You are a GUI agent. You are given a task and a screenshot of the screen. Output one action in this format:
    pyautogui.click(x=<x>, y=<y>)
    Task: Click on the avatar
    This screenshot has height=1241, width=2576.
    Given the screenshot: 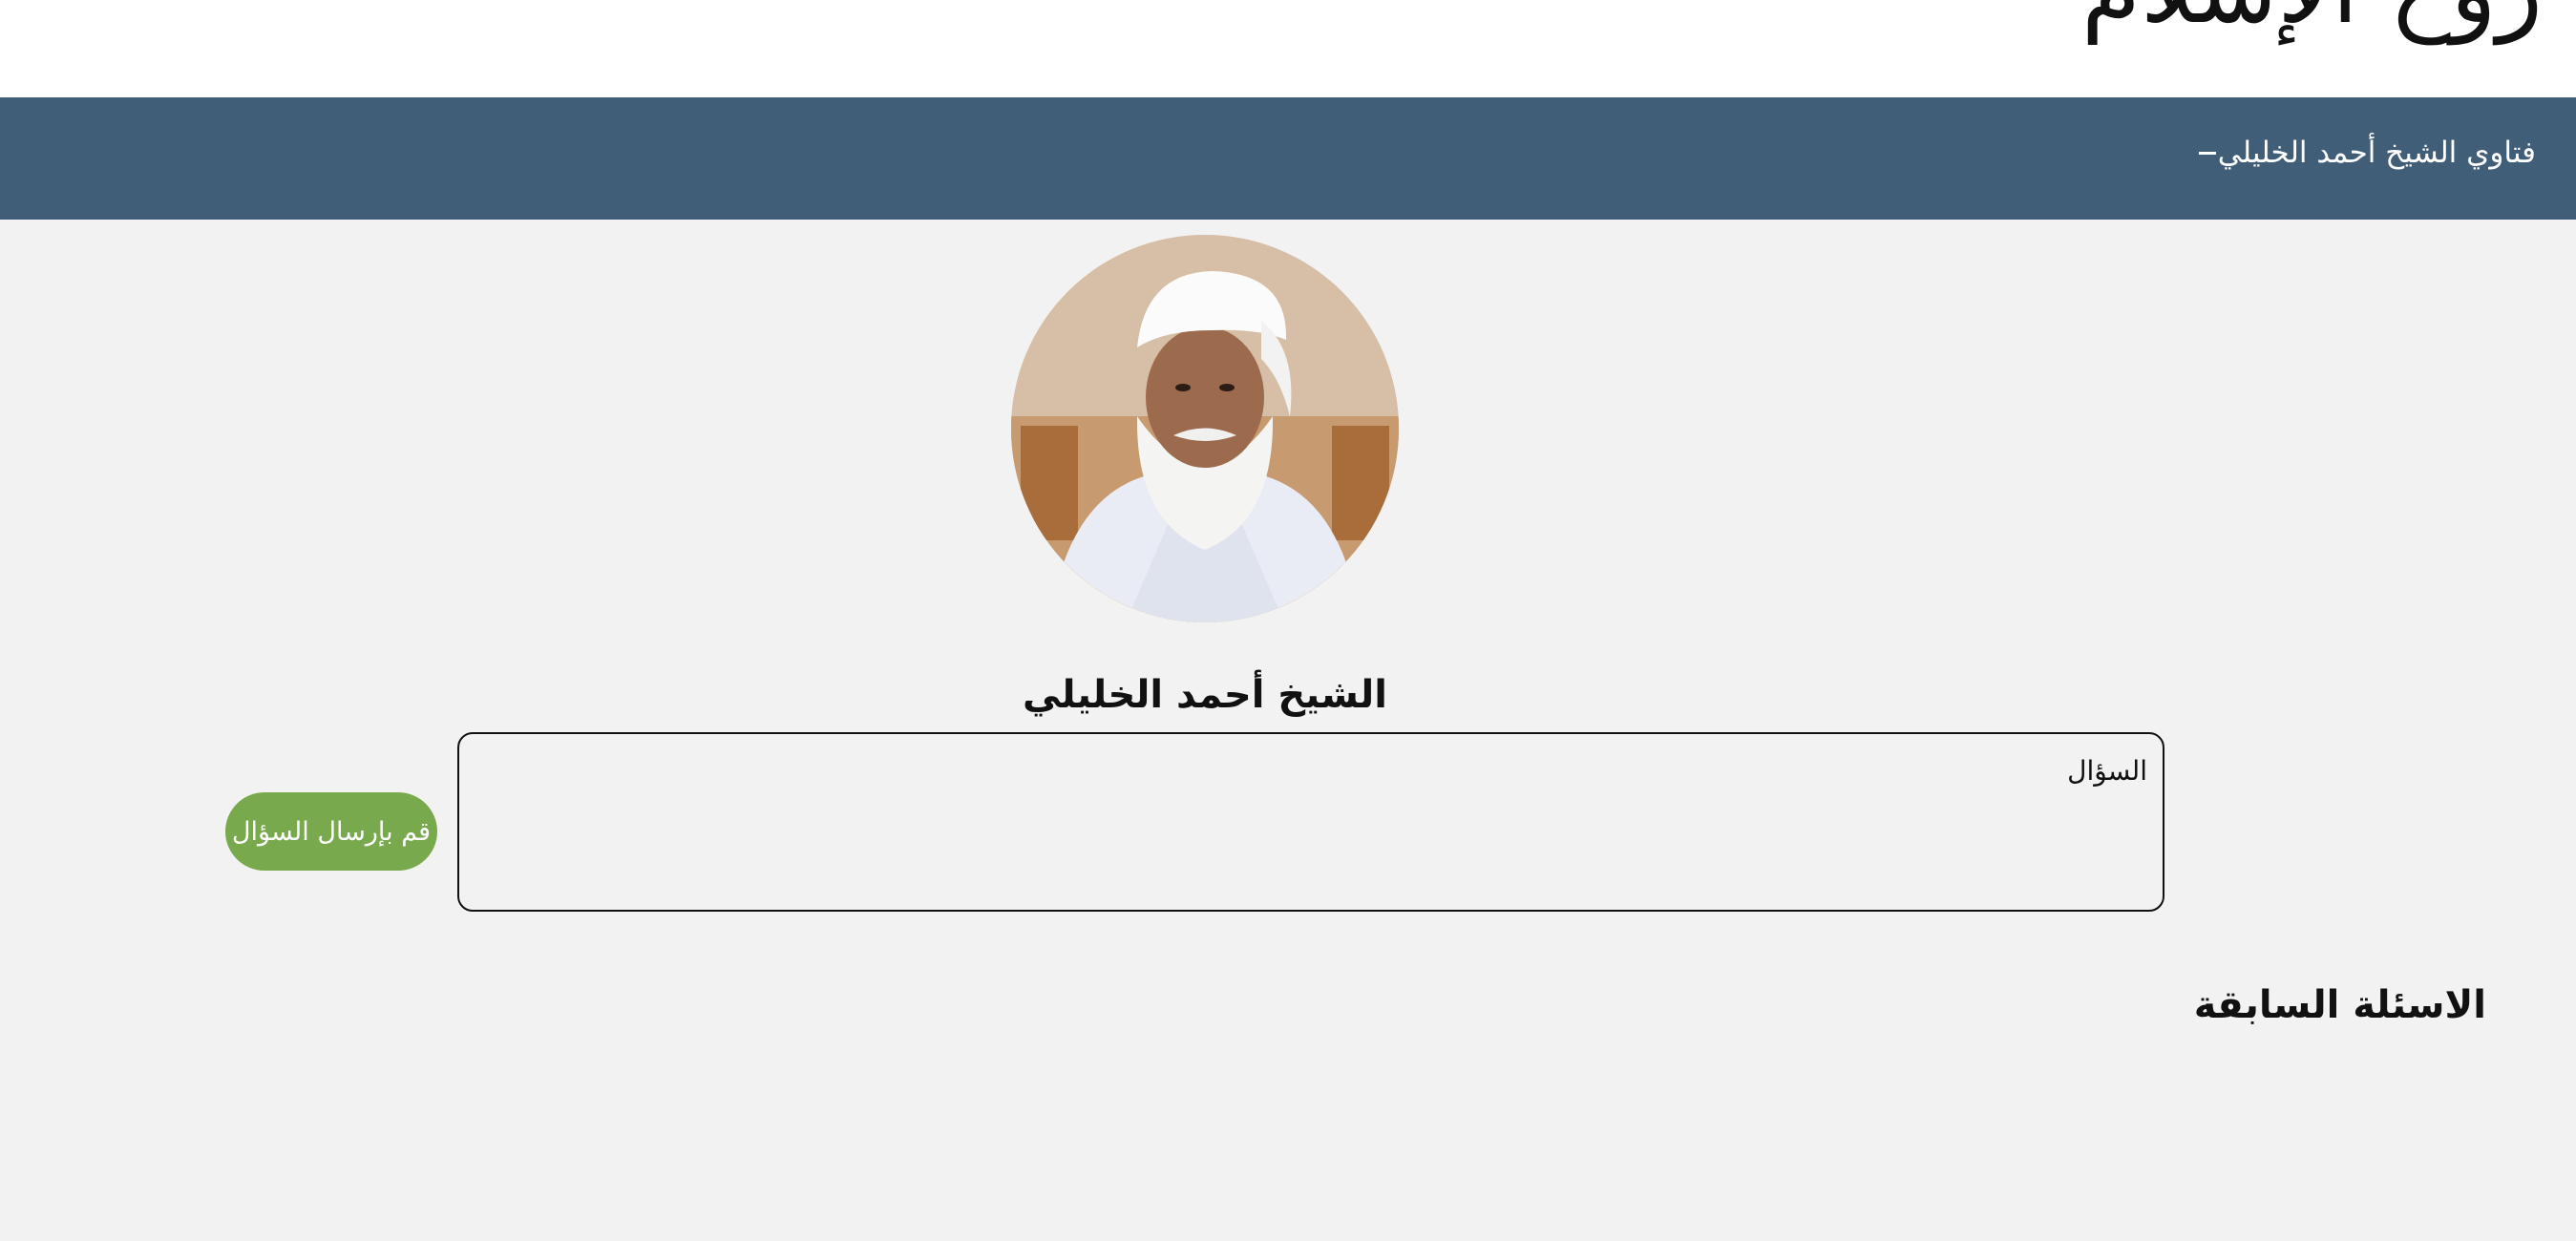 What is the action you would take?
    pyautogui.click(x=1205, y=428)
    